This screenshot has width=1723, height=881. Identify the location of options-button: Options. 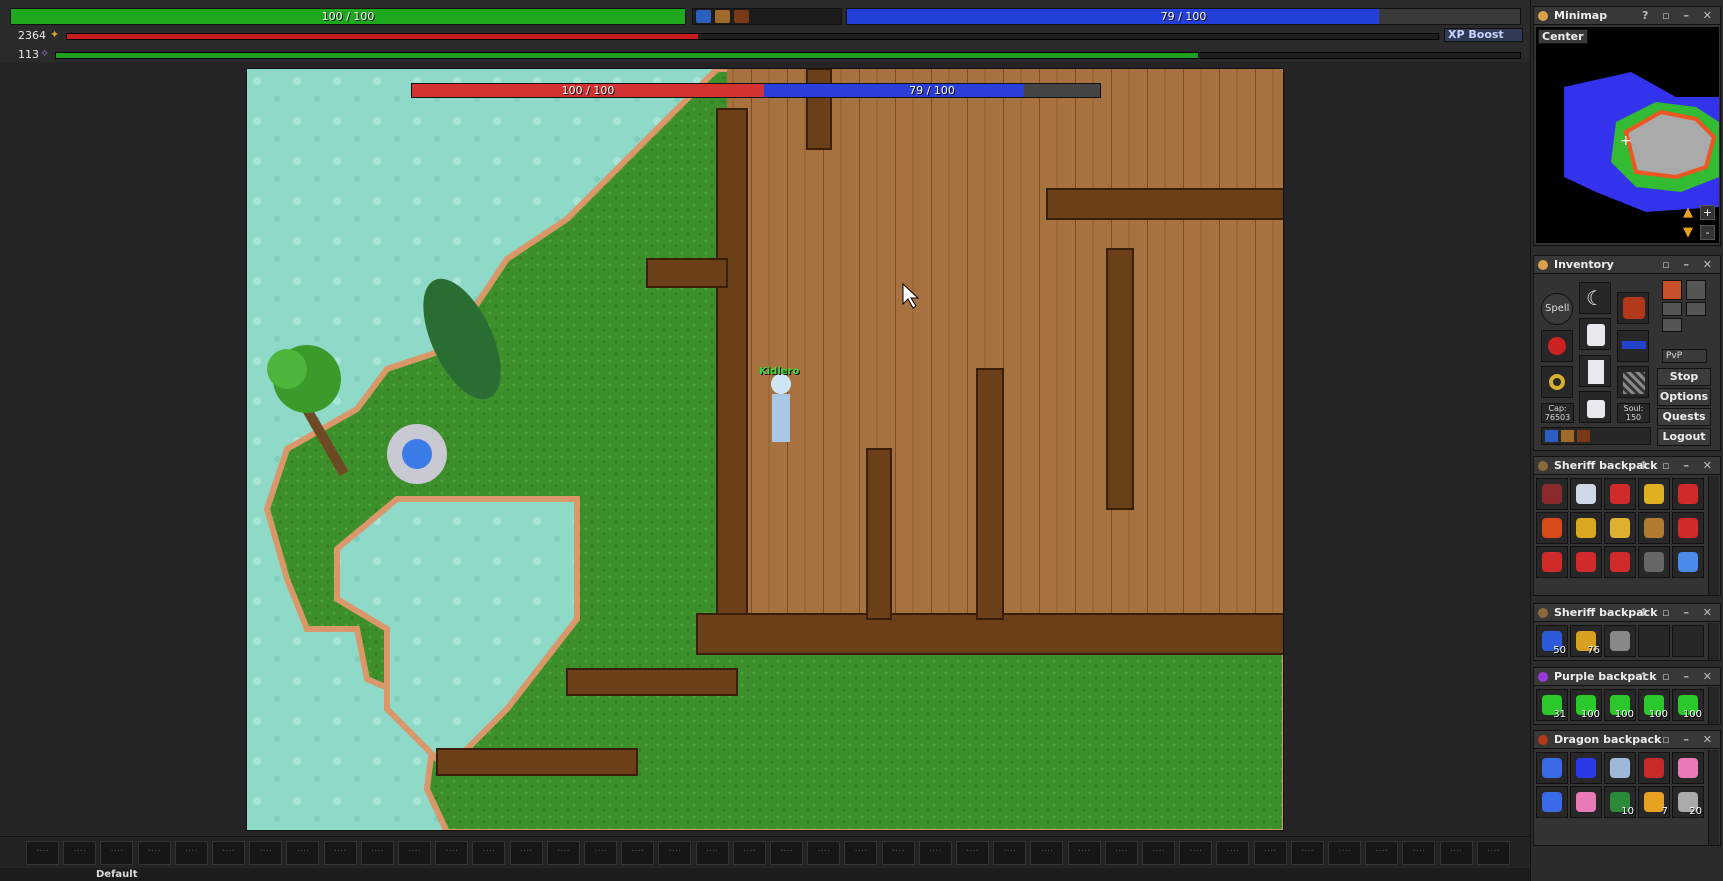
(1684, 397).